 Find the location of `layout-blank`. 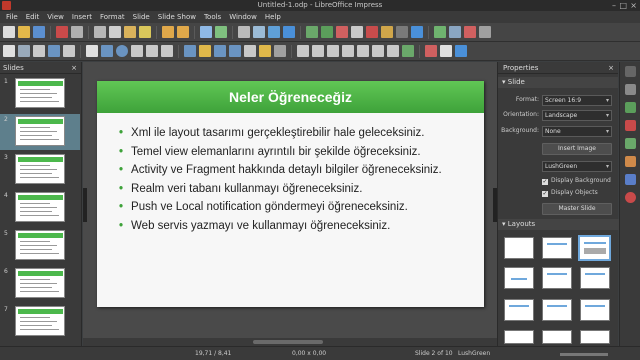

layout-blank is located at coordinates (519, 248).